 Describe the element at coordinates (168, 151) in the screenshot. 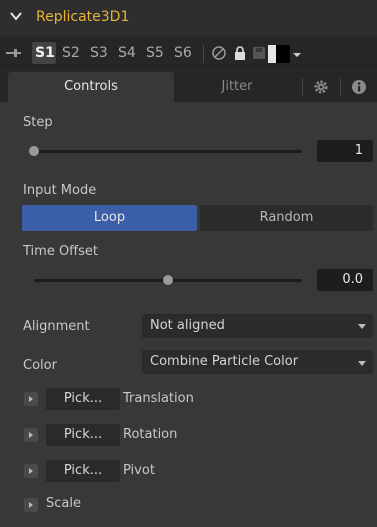

I see `step-slider-track` at that location.